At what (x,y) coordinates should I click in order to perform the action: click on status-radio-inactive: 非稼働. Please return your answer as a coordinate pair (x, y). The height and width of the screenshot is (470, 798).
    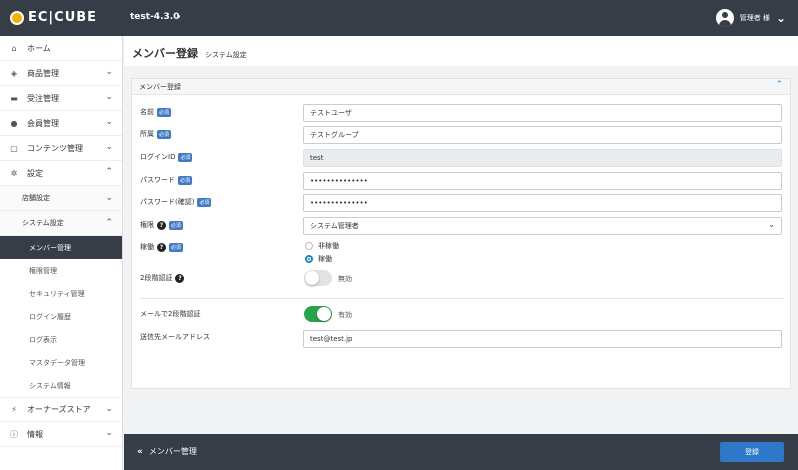
    Looking at the image, I should click on (322, 246).